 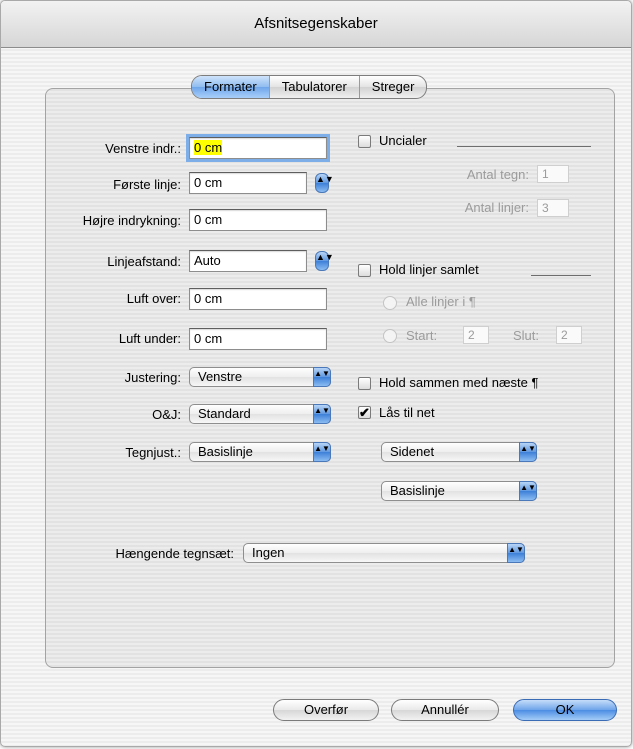 What do you see at coordinates (553, 174) in the screenshot?
I see `antal-tegn-field: 1` at bounding box center [553, 174].